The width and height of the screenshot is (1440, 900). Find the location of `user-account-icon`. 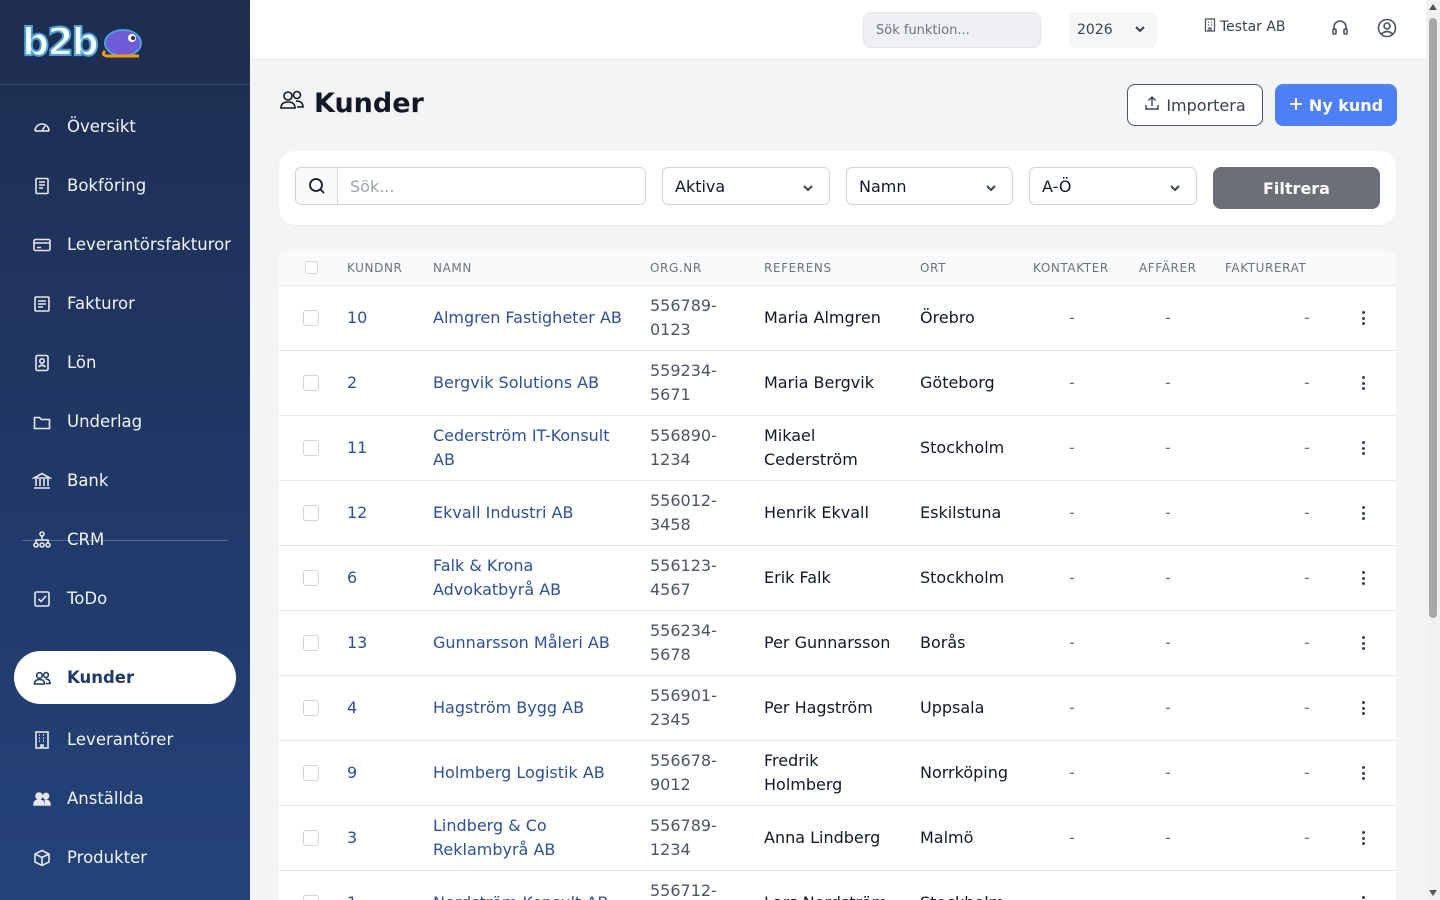

user-account-icon is located at coordinates (1387, 28).